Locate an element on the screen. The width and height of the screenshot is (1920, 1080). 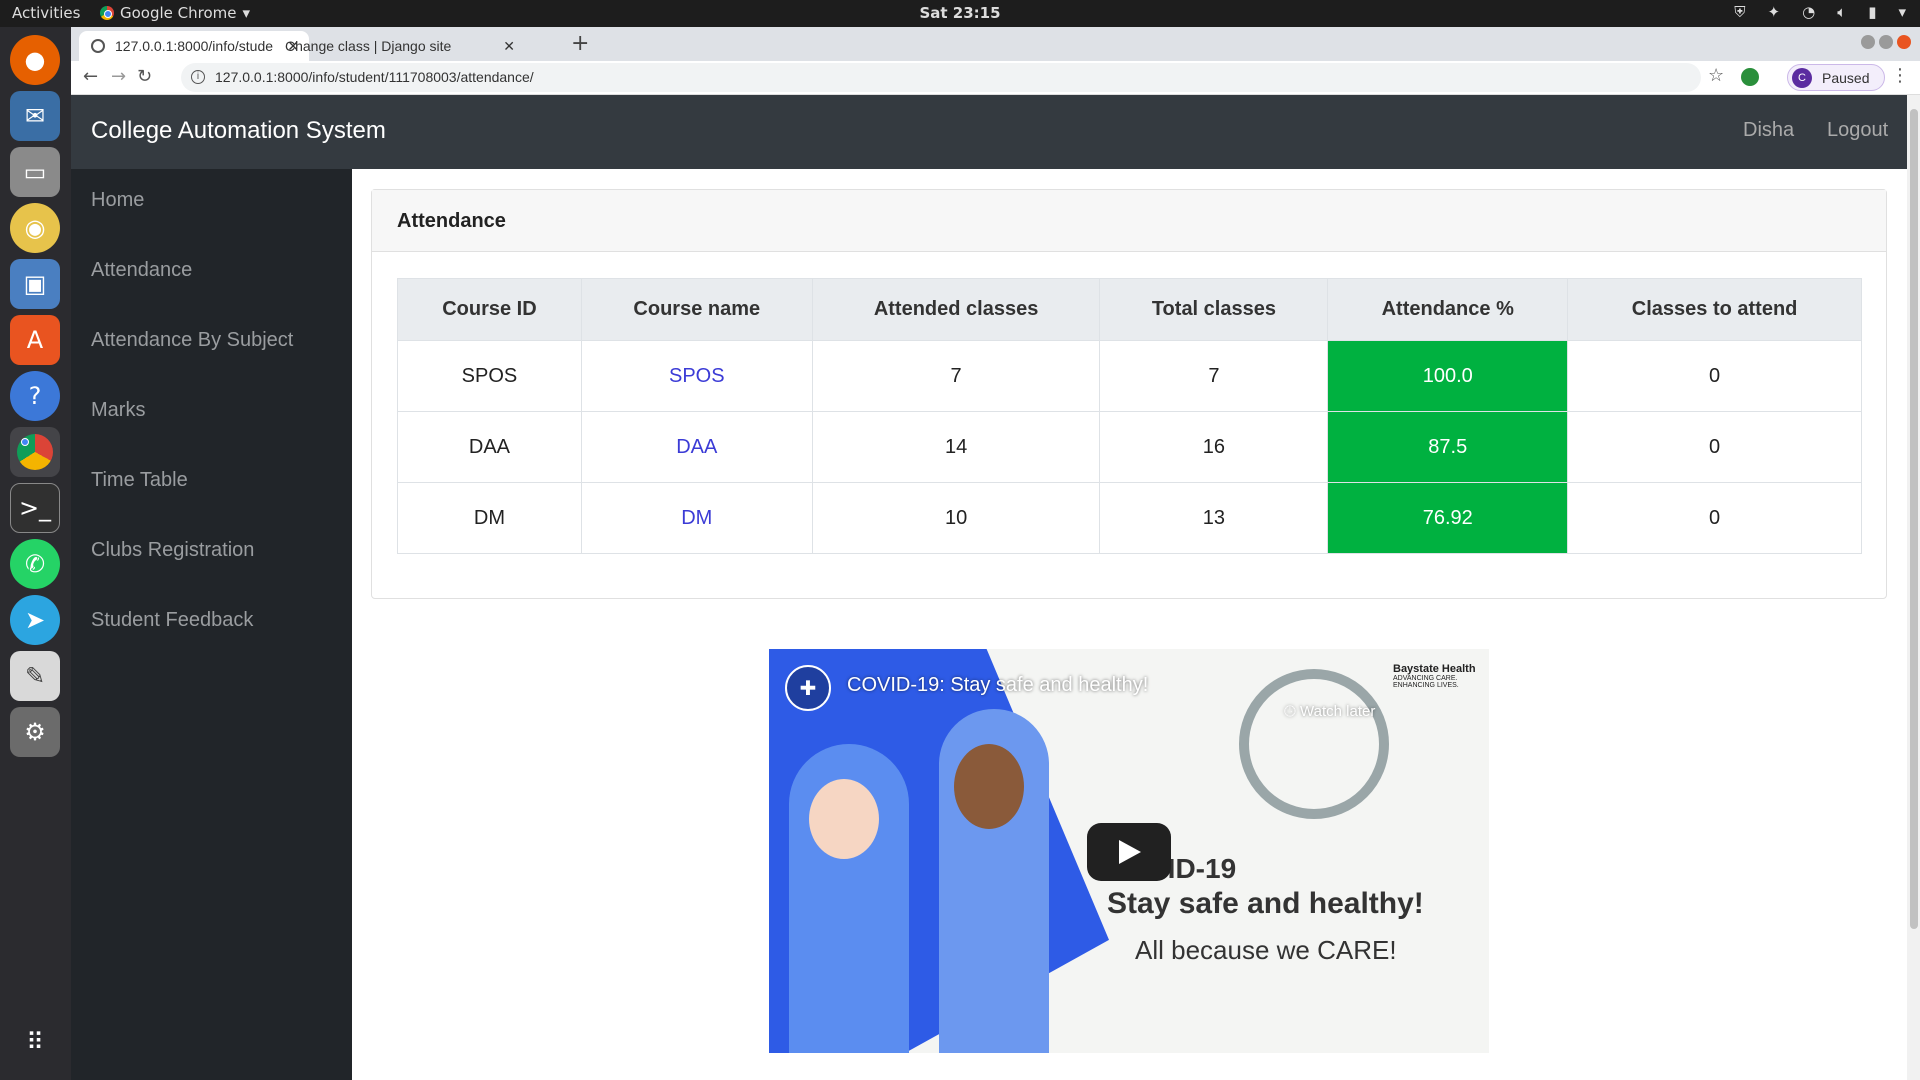
close-icon: ✕ is located at coordinates (509, 46).